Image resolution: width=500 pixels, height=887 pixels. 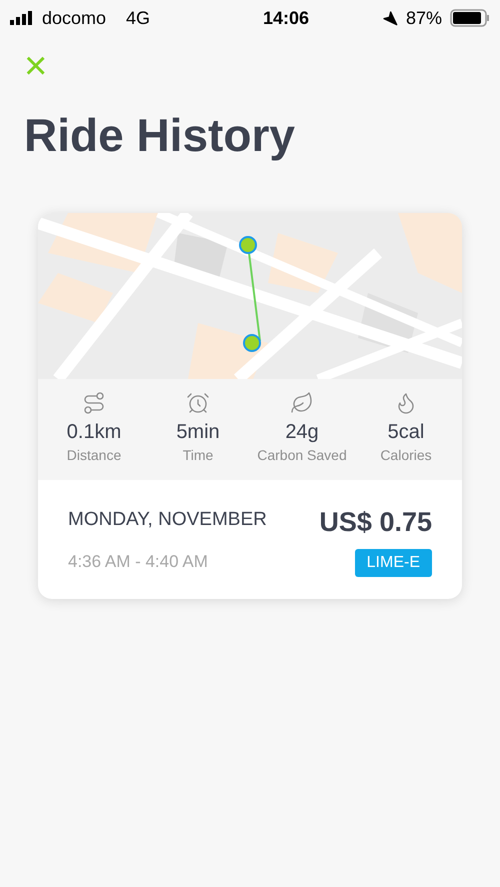 I want to click on stat-value: 24g, so click(x=302, y=432).